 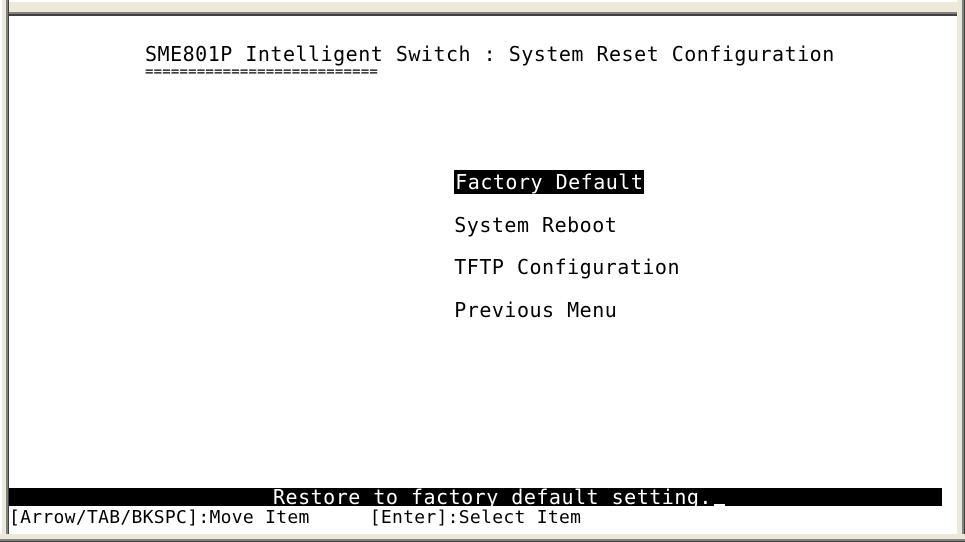 I want to click on help-select-item: [Enter]:Select Item, so click(x=475, y=517).